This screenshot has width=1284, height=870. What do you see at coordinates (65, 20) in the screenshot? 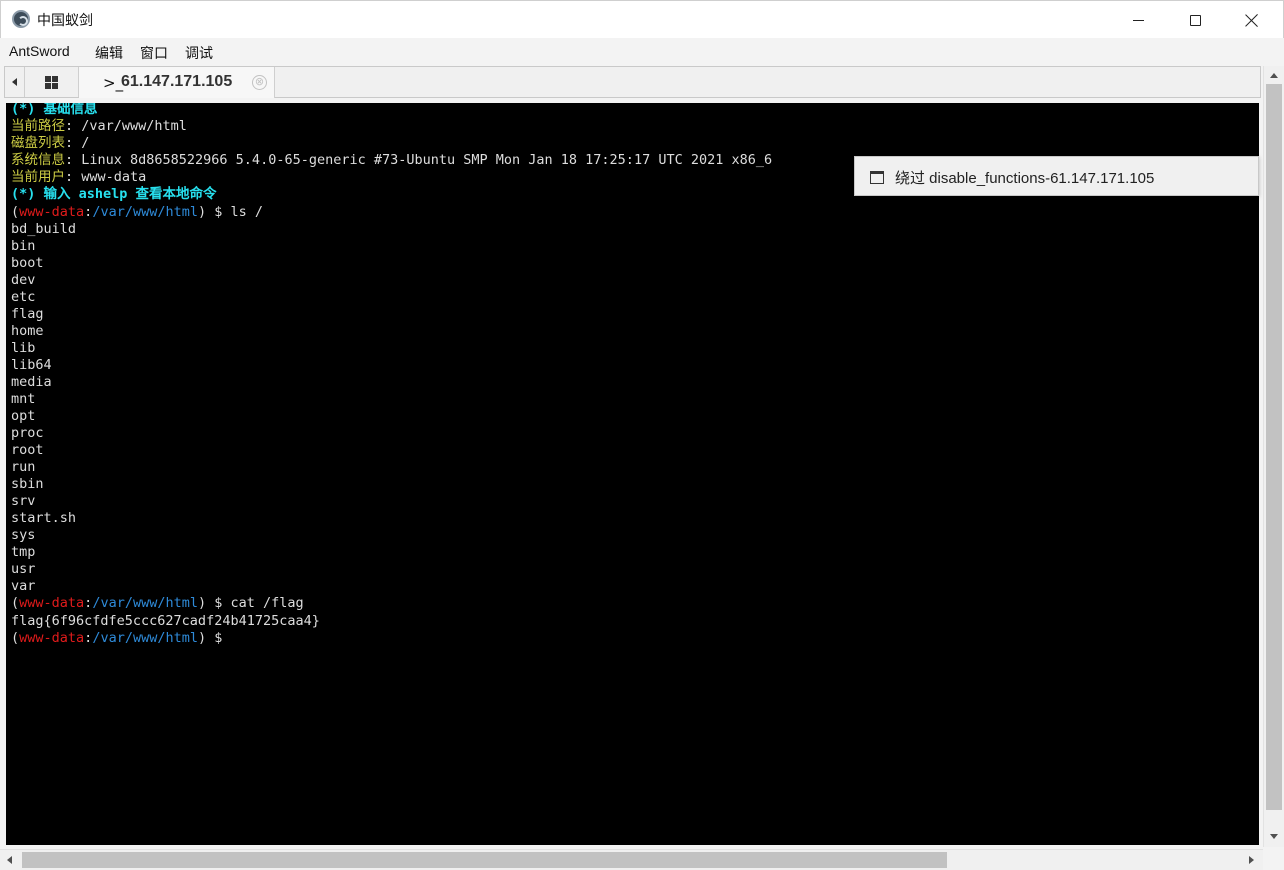
I see `window-title: 中国蚁剑` at bounding box center [65, 20].